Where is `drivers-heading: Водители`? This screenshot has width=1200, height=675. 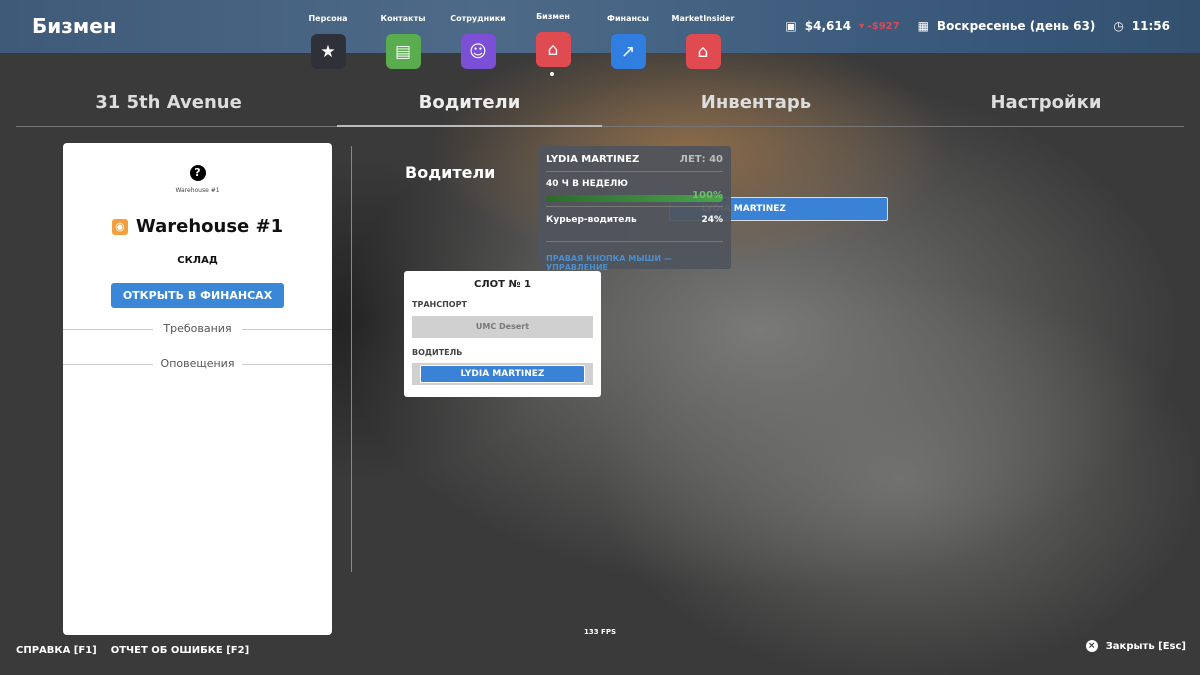
drivers-heading: Водители is located at coordinates (450, 172).